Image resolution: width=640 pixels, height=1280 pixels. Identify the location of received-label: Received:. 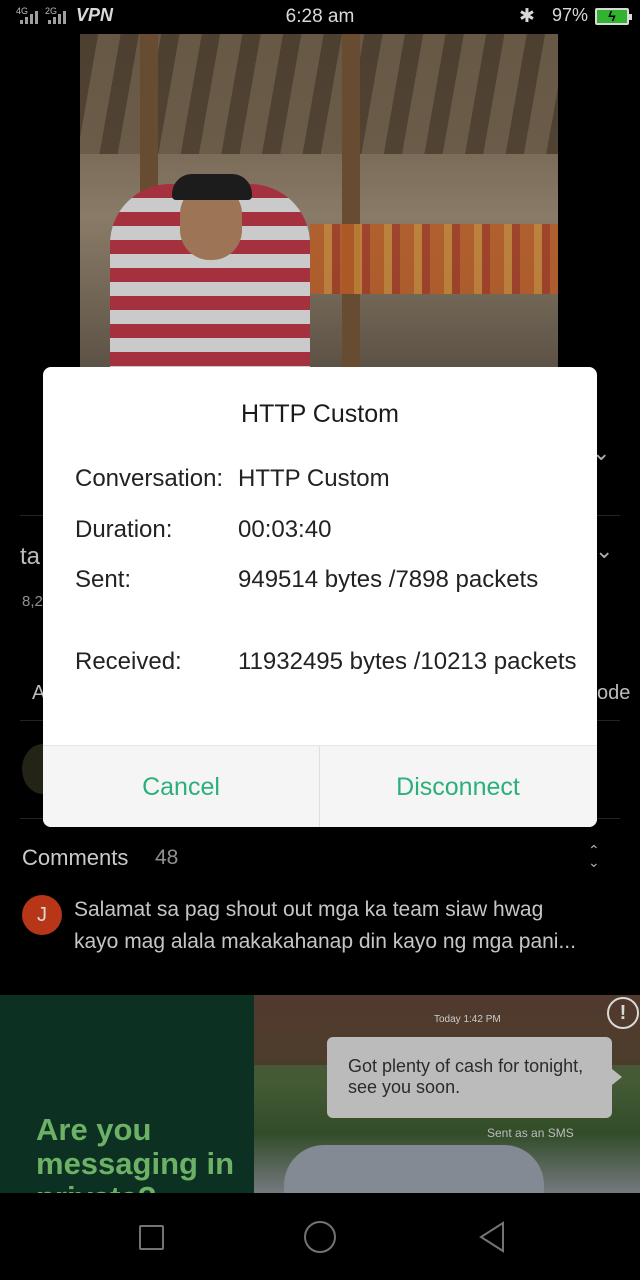
(128, 661).